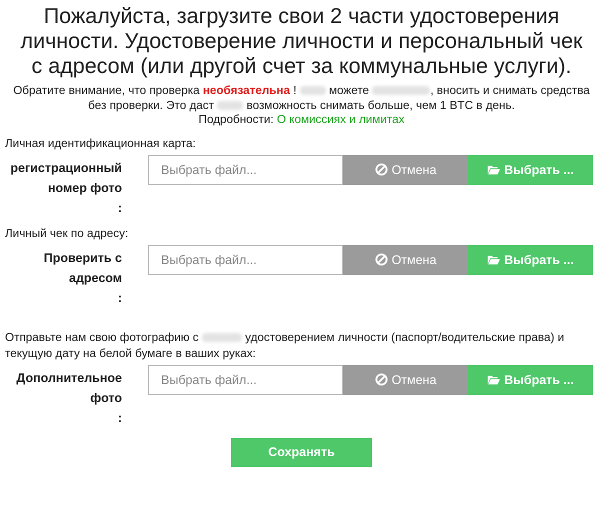 This screenshot has width=603, height=515. Describe the element at coordinates (82, 268) in the screenshot. I see `field-label: Проверить с адресом` at that location.